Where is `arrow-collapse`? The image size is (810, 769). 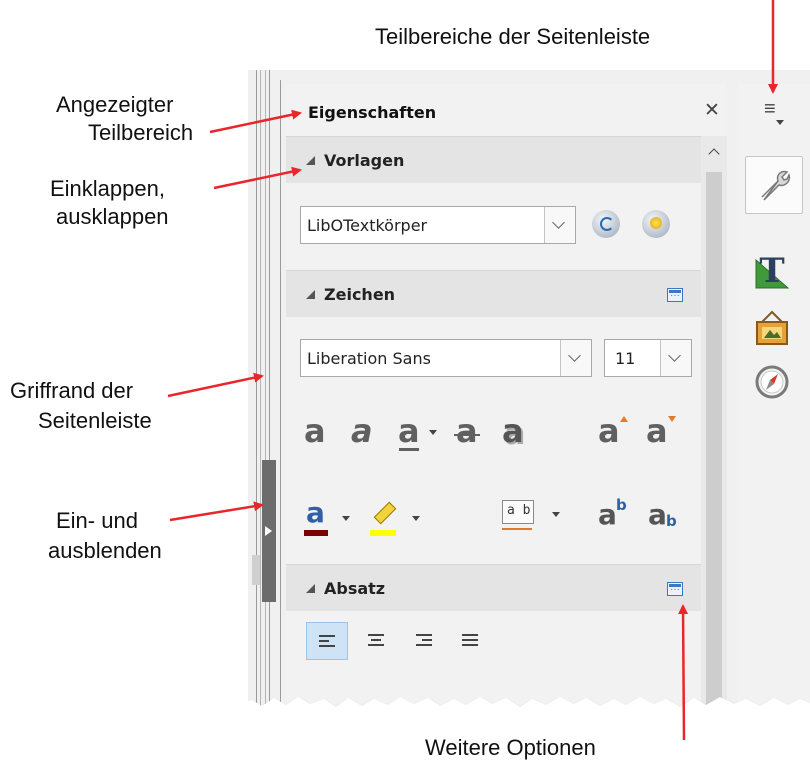 arrow-collapse is located at coordinates (257, 178).